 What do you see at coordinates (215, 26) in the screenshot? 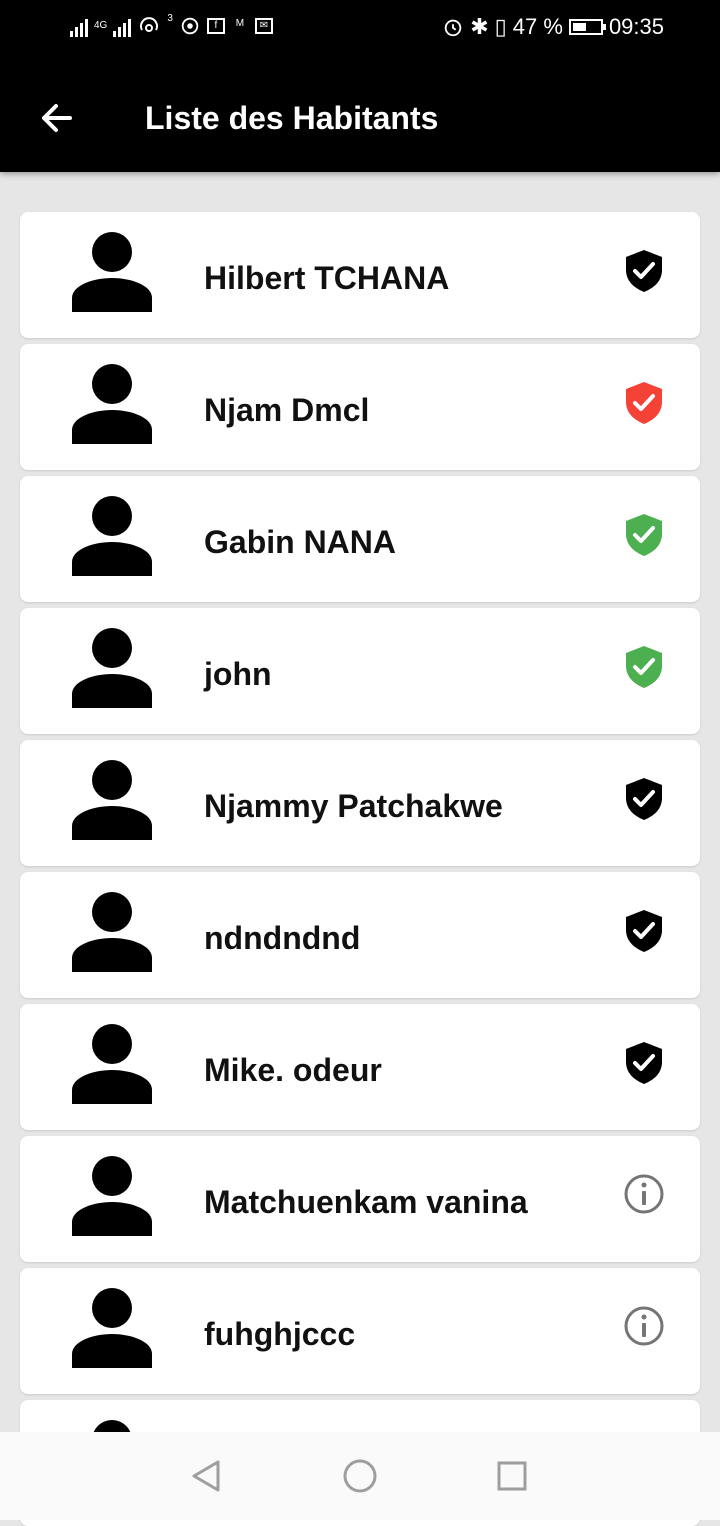
I see `facebook-icon: f` at bounding box center [215, 26].